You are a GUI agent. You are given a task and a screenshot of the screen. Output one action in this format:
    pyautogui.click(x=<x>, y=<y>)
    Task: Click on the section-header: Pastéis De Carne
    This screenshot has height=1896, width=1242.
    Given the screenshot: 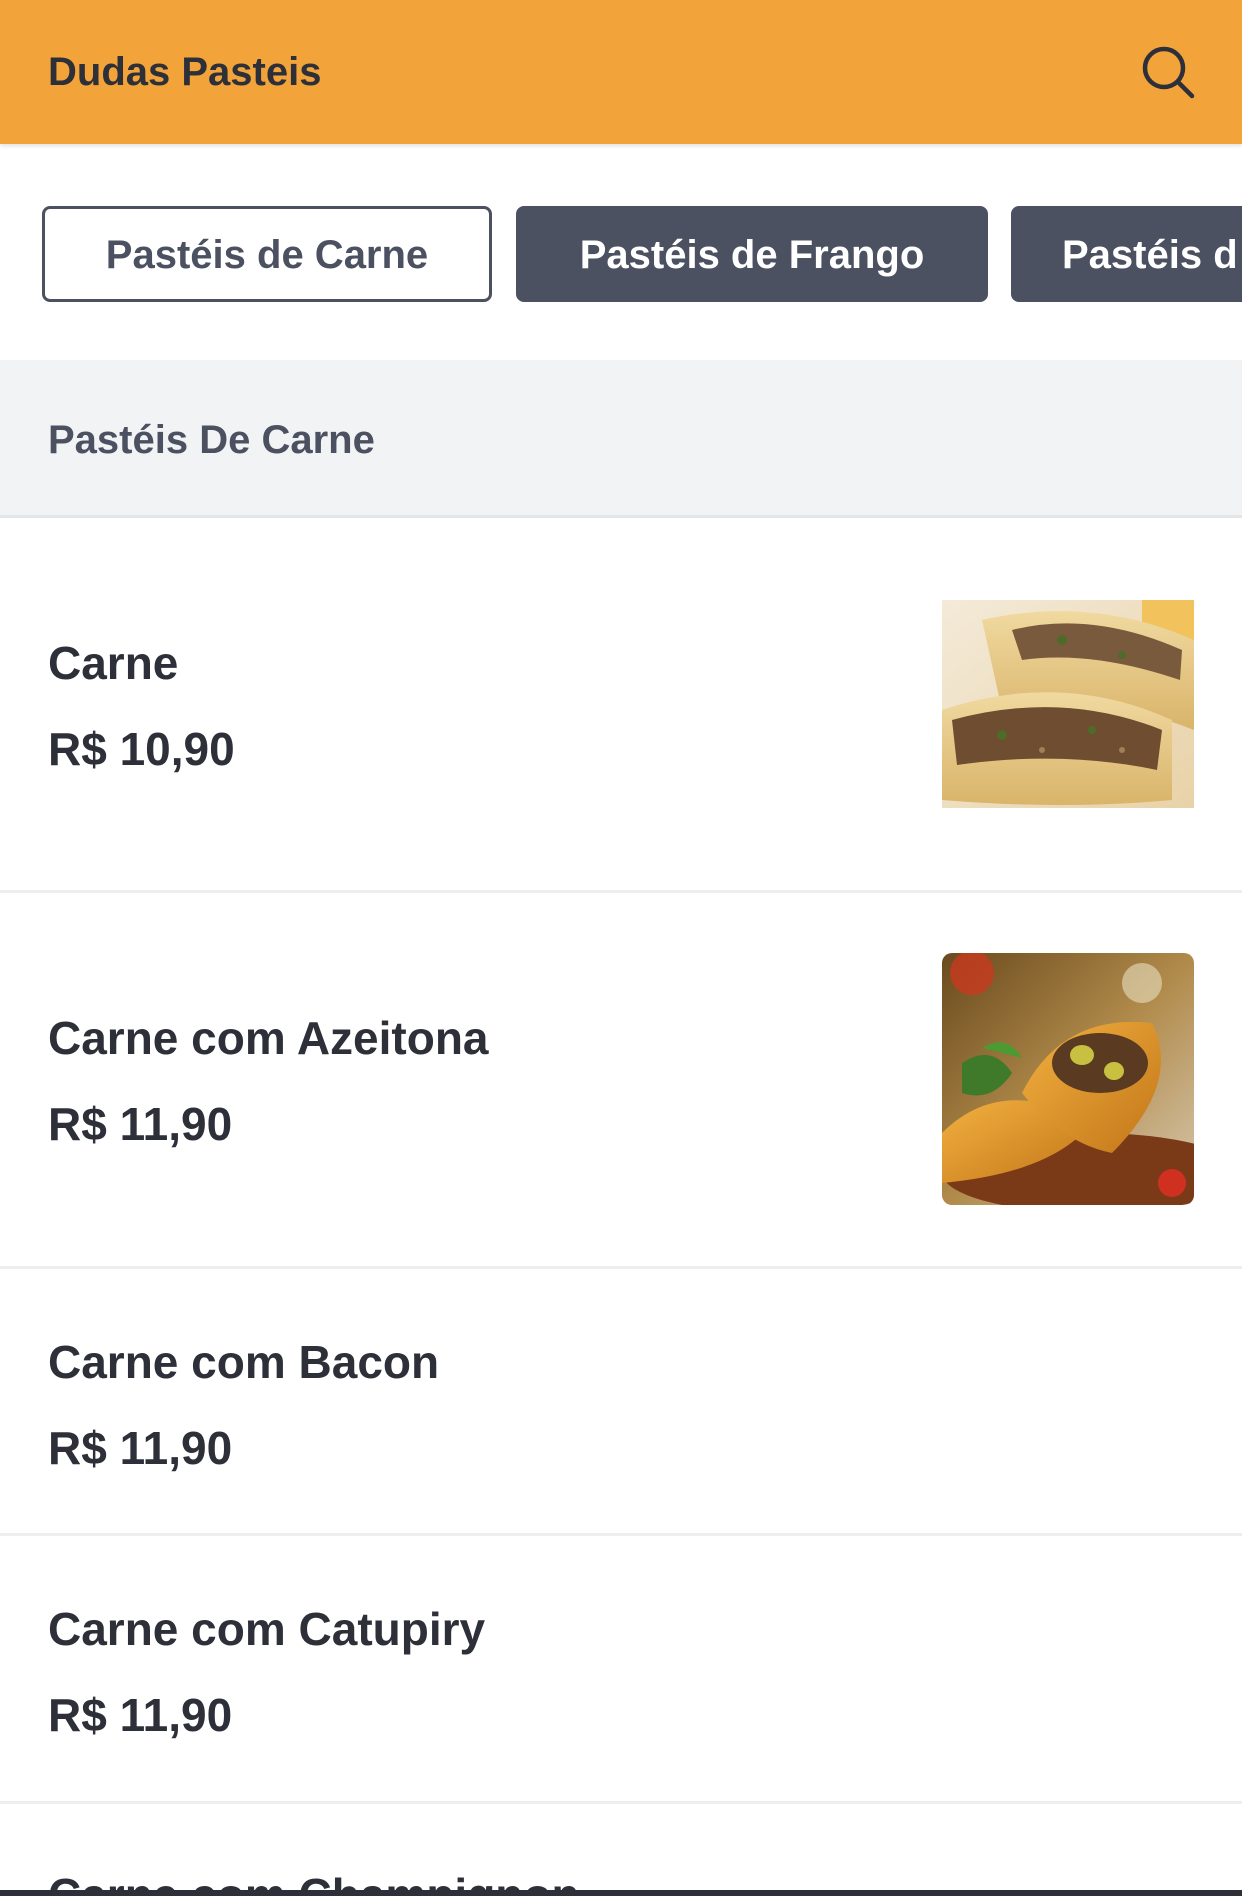 What is the action you would take?
    pyautogui.click(x=621, y=439)
    